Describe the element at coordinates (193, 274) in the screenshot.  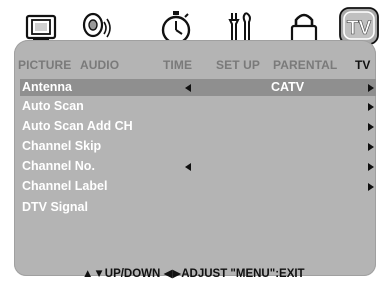
I see `navigation-hint: ▲▼UP/DOWN ◀▶ADJUST "MENU":EXIT` at that location.